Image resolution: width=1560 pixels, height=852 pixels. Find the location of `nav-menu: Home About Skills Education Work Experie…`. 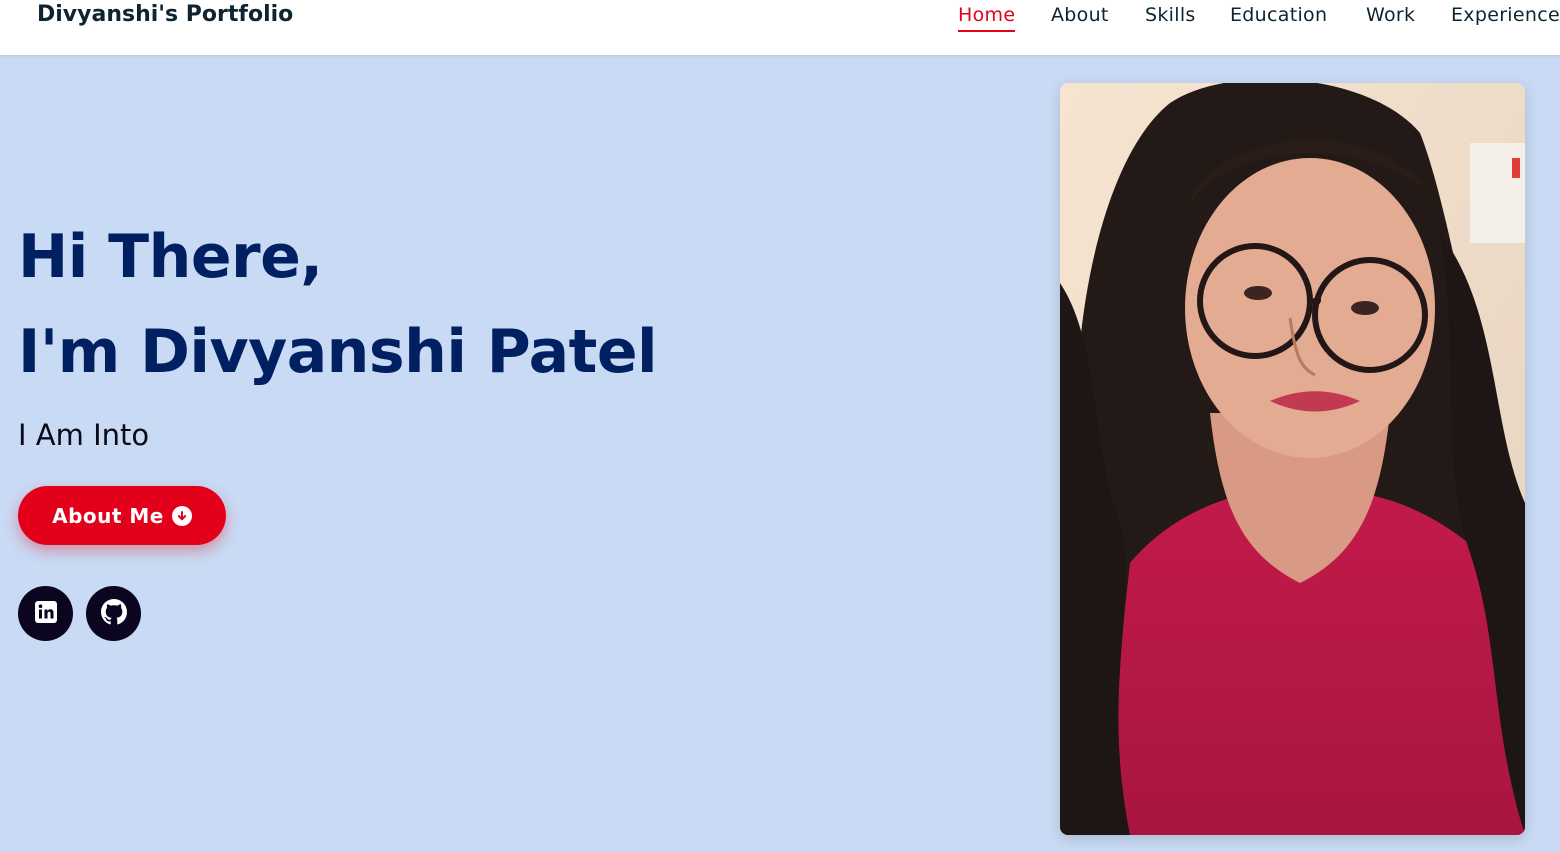

nav-menu: Home About Skills Education Work Experie… is located at coordinates (780, 20).